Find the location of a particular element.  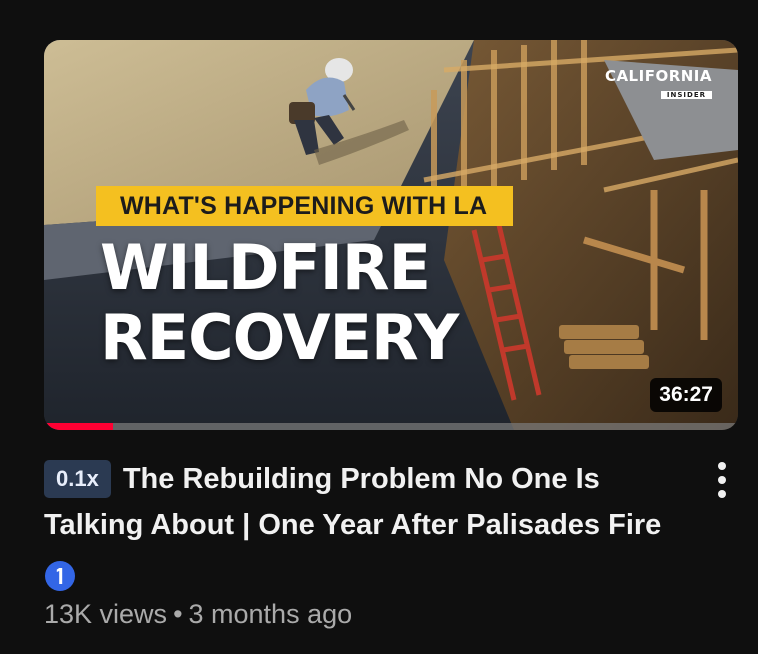

thumbnail-headline-line2: RECOVERY is located at coordinates (279, 337).